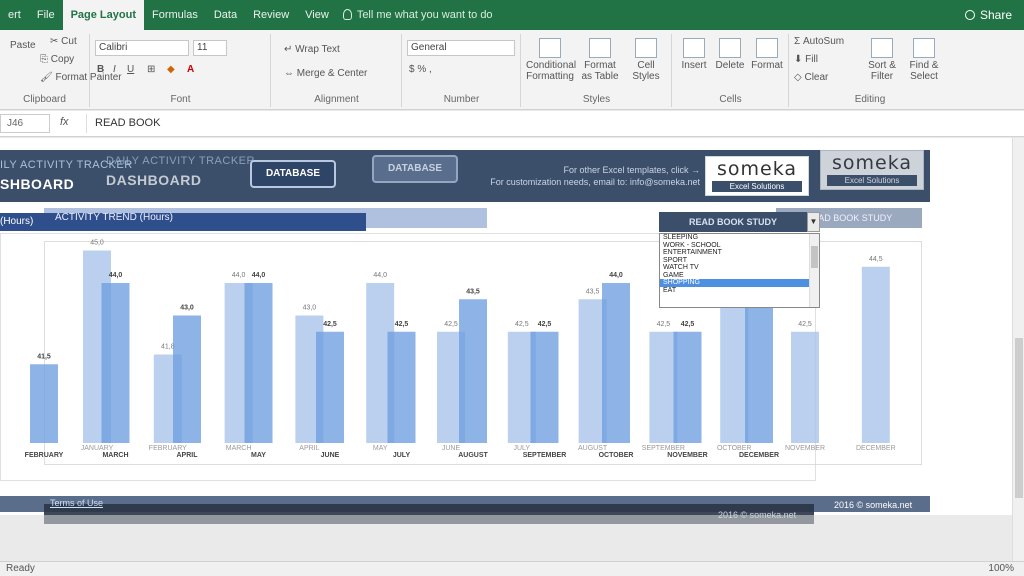  I want to click on font-color-icon: A, so click(190, 69).